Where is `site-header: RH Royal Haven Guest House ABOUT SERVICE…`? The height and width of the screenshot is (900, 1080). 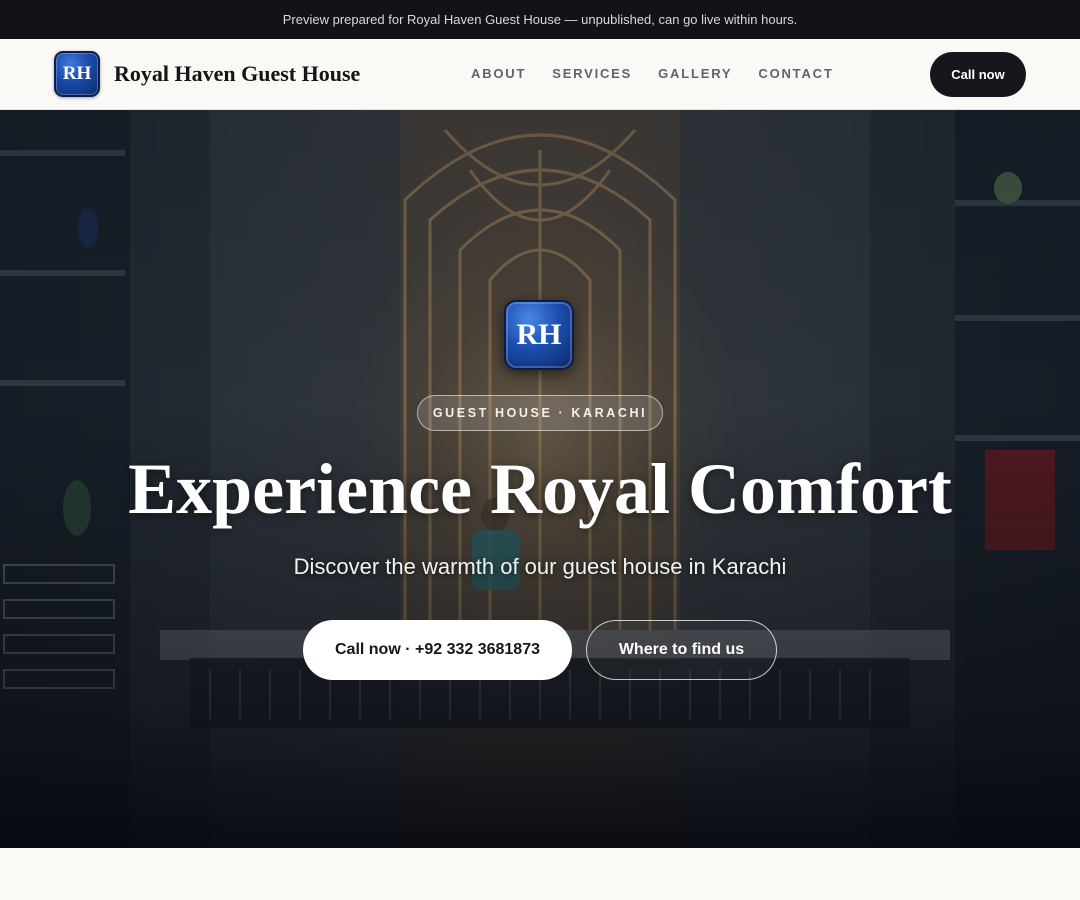 site-header: RH Royal Haven Guest House ABOUT SERVICE… is located at coordinates (540, 74).